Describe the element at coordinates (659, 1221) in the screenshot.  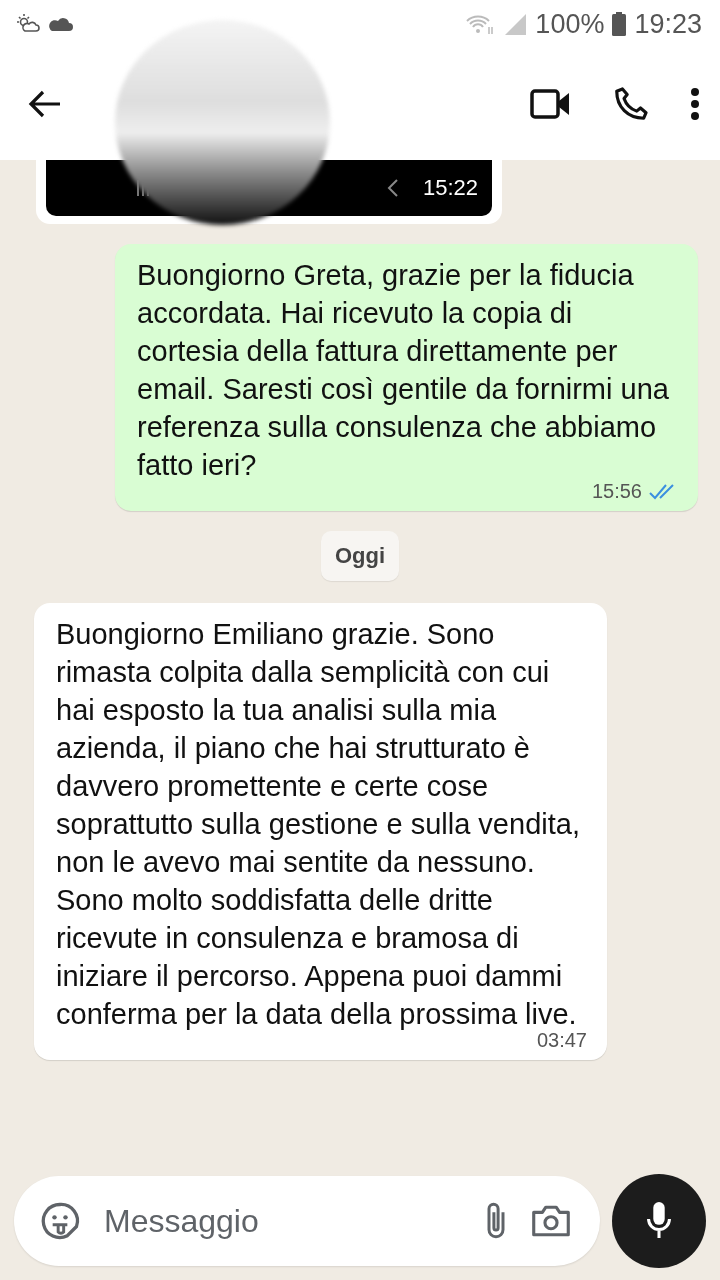
I see `microphone-icon` at that location.